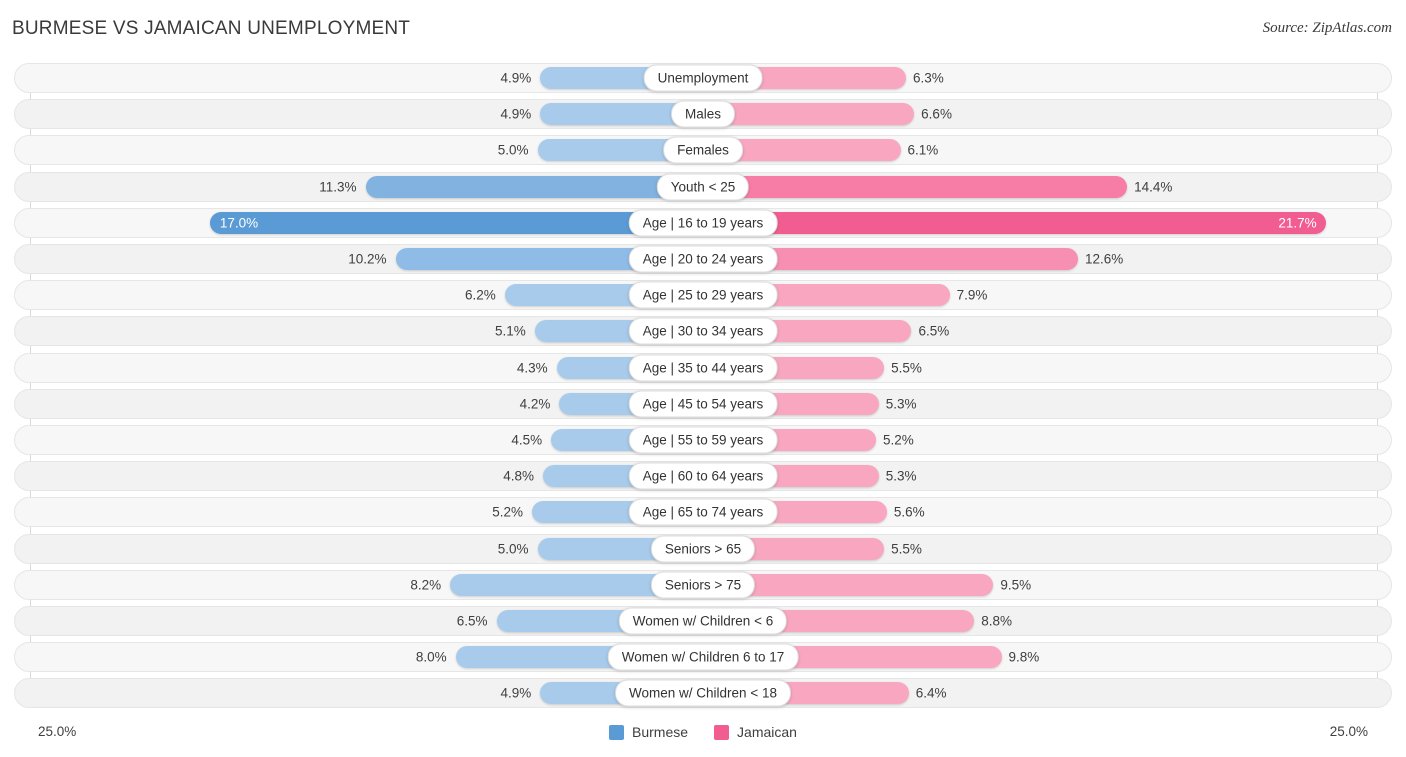 This screenshot has width=1406, height=757. Describe the element at coordinates (472, 621) in the screenshot. I see `value-label-burmese: 6.5%` at that location.